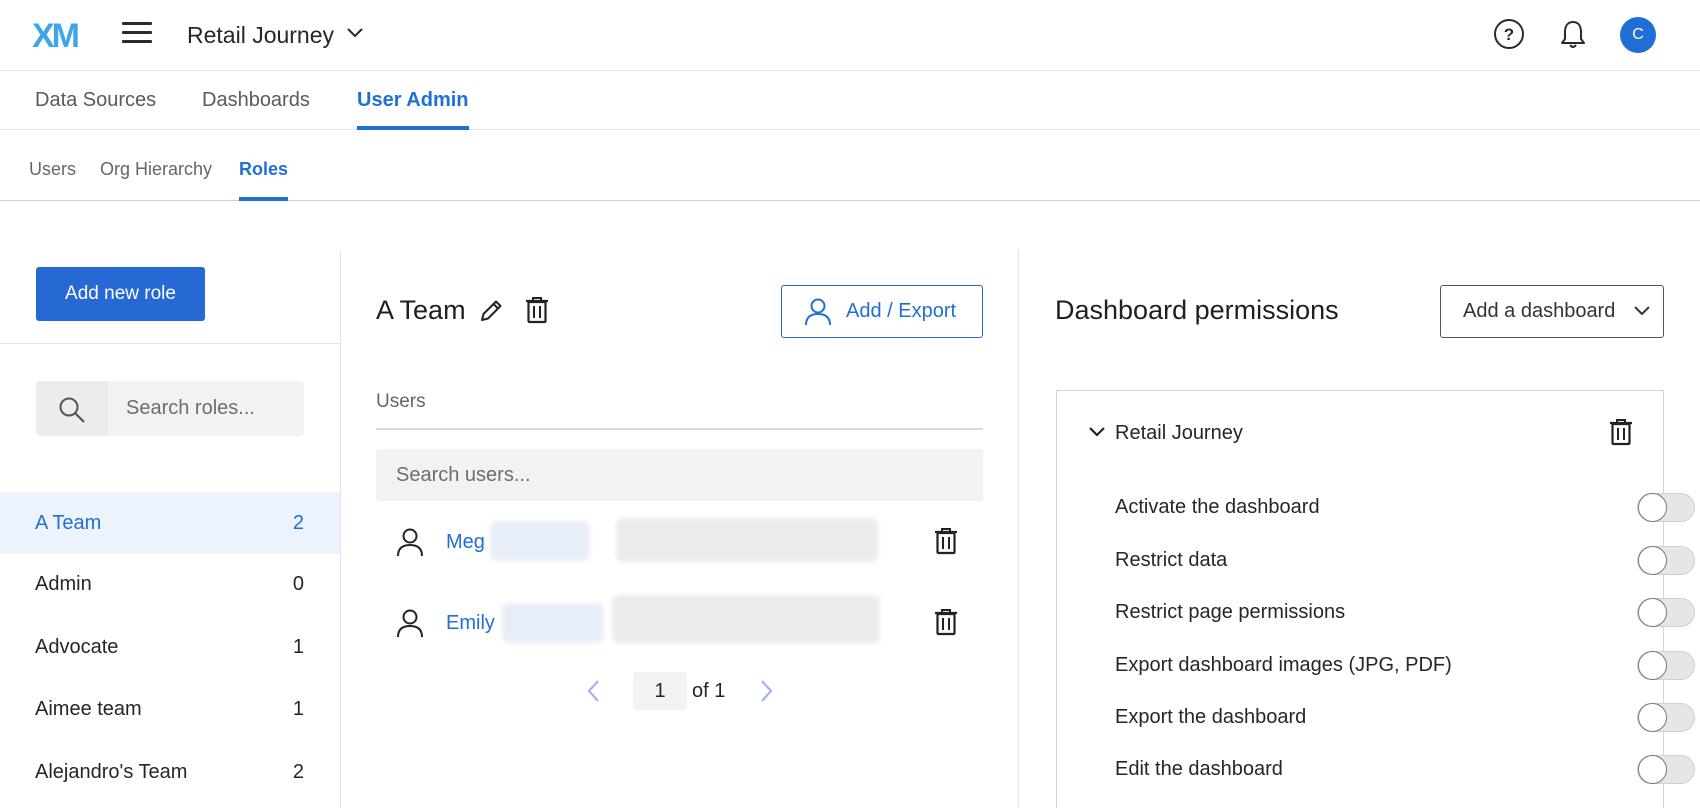 Image resolution: width=1700 pixels, height=808 pixels. What do you see at coordinates (170, 647) in the screenshot?
I see `role-item: Advocate 1` at bounding box center [170, 647].